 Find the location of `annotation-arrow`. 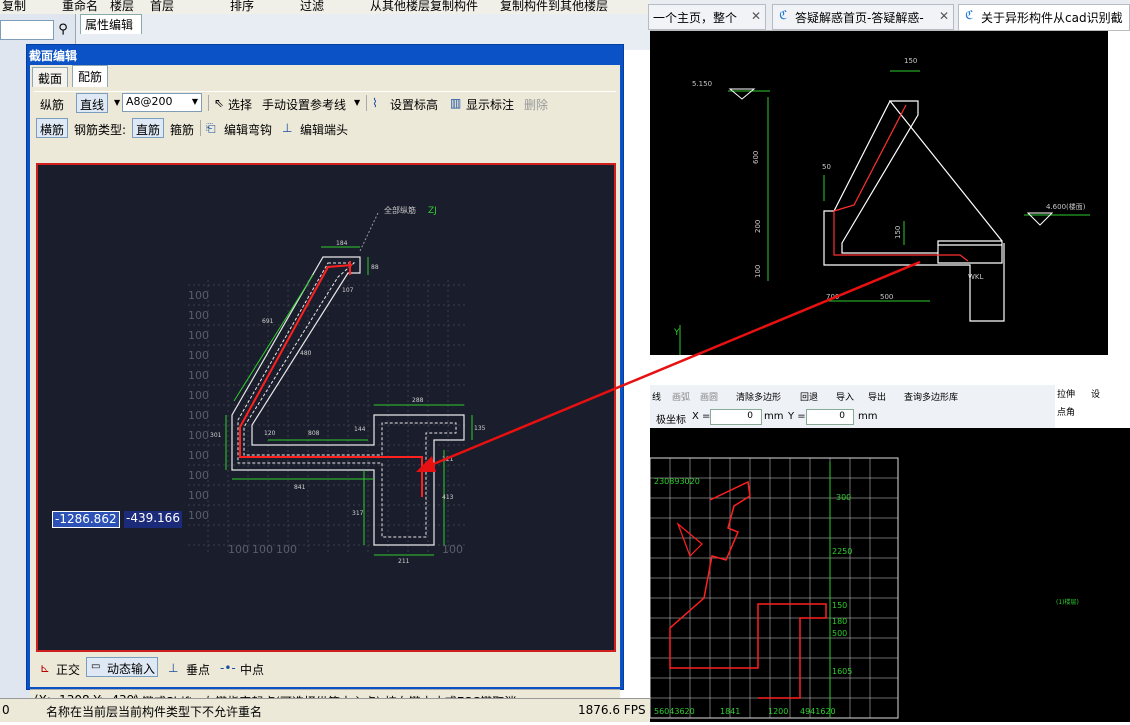

annotation-arrow is located at coordinates (672, 365).